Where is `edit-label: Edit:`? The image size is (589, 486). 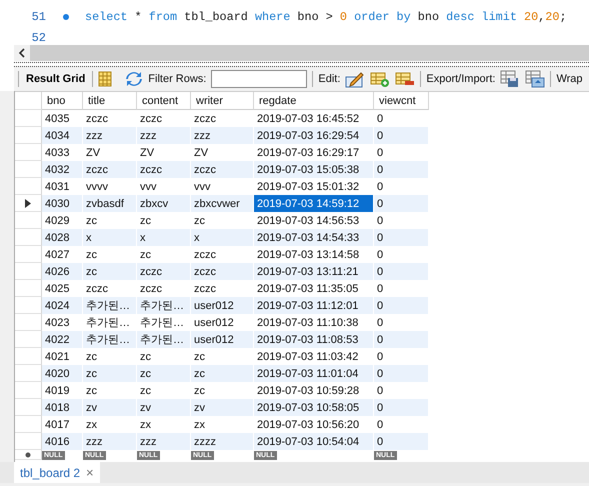 edit-label: Edit: is located at coordinates (329, 79).